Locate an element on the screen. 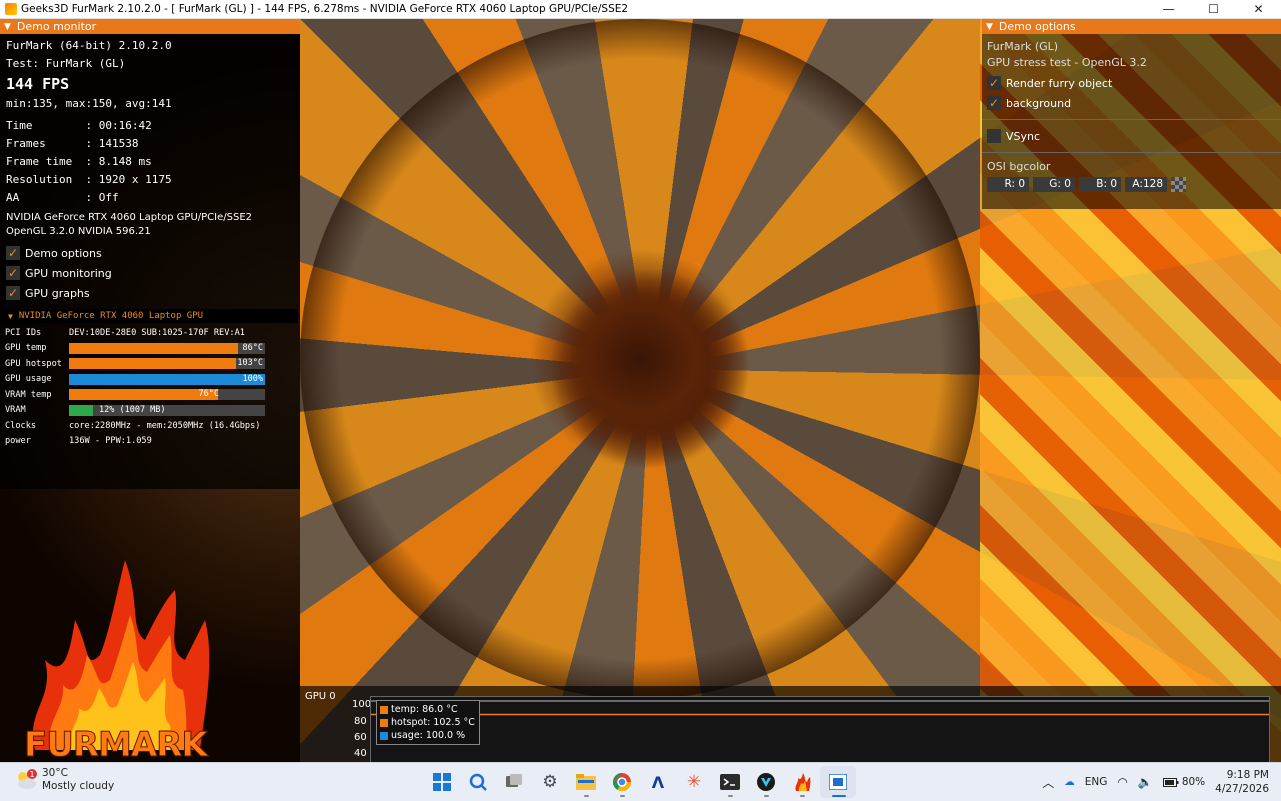 Image resolution: width=1281 pixels, height=801 pixels. maximize-button: ☐ is located at coordinates (1213, 9).